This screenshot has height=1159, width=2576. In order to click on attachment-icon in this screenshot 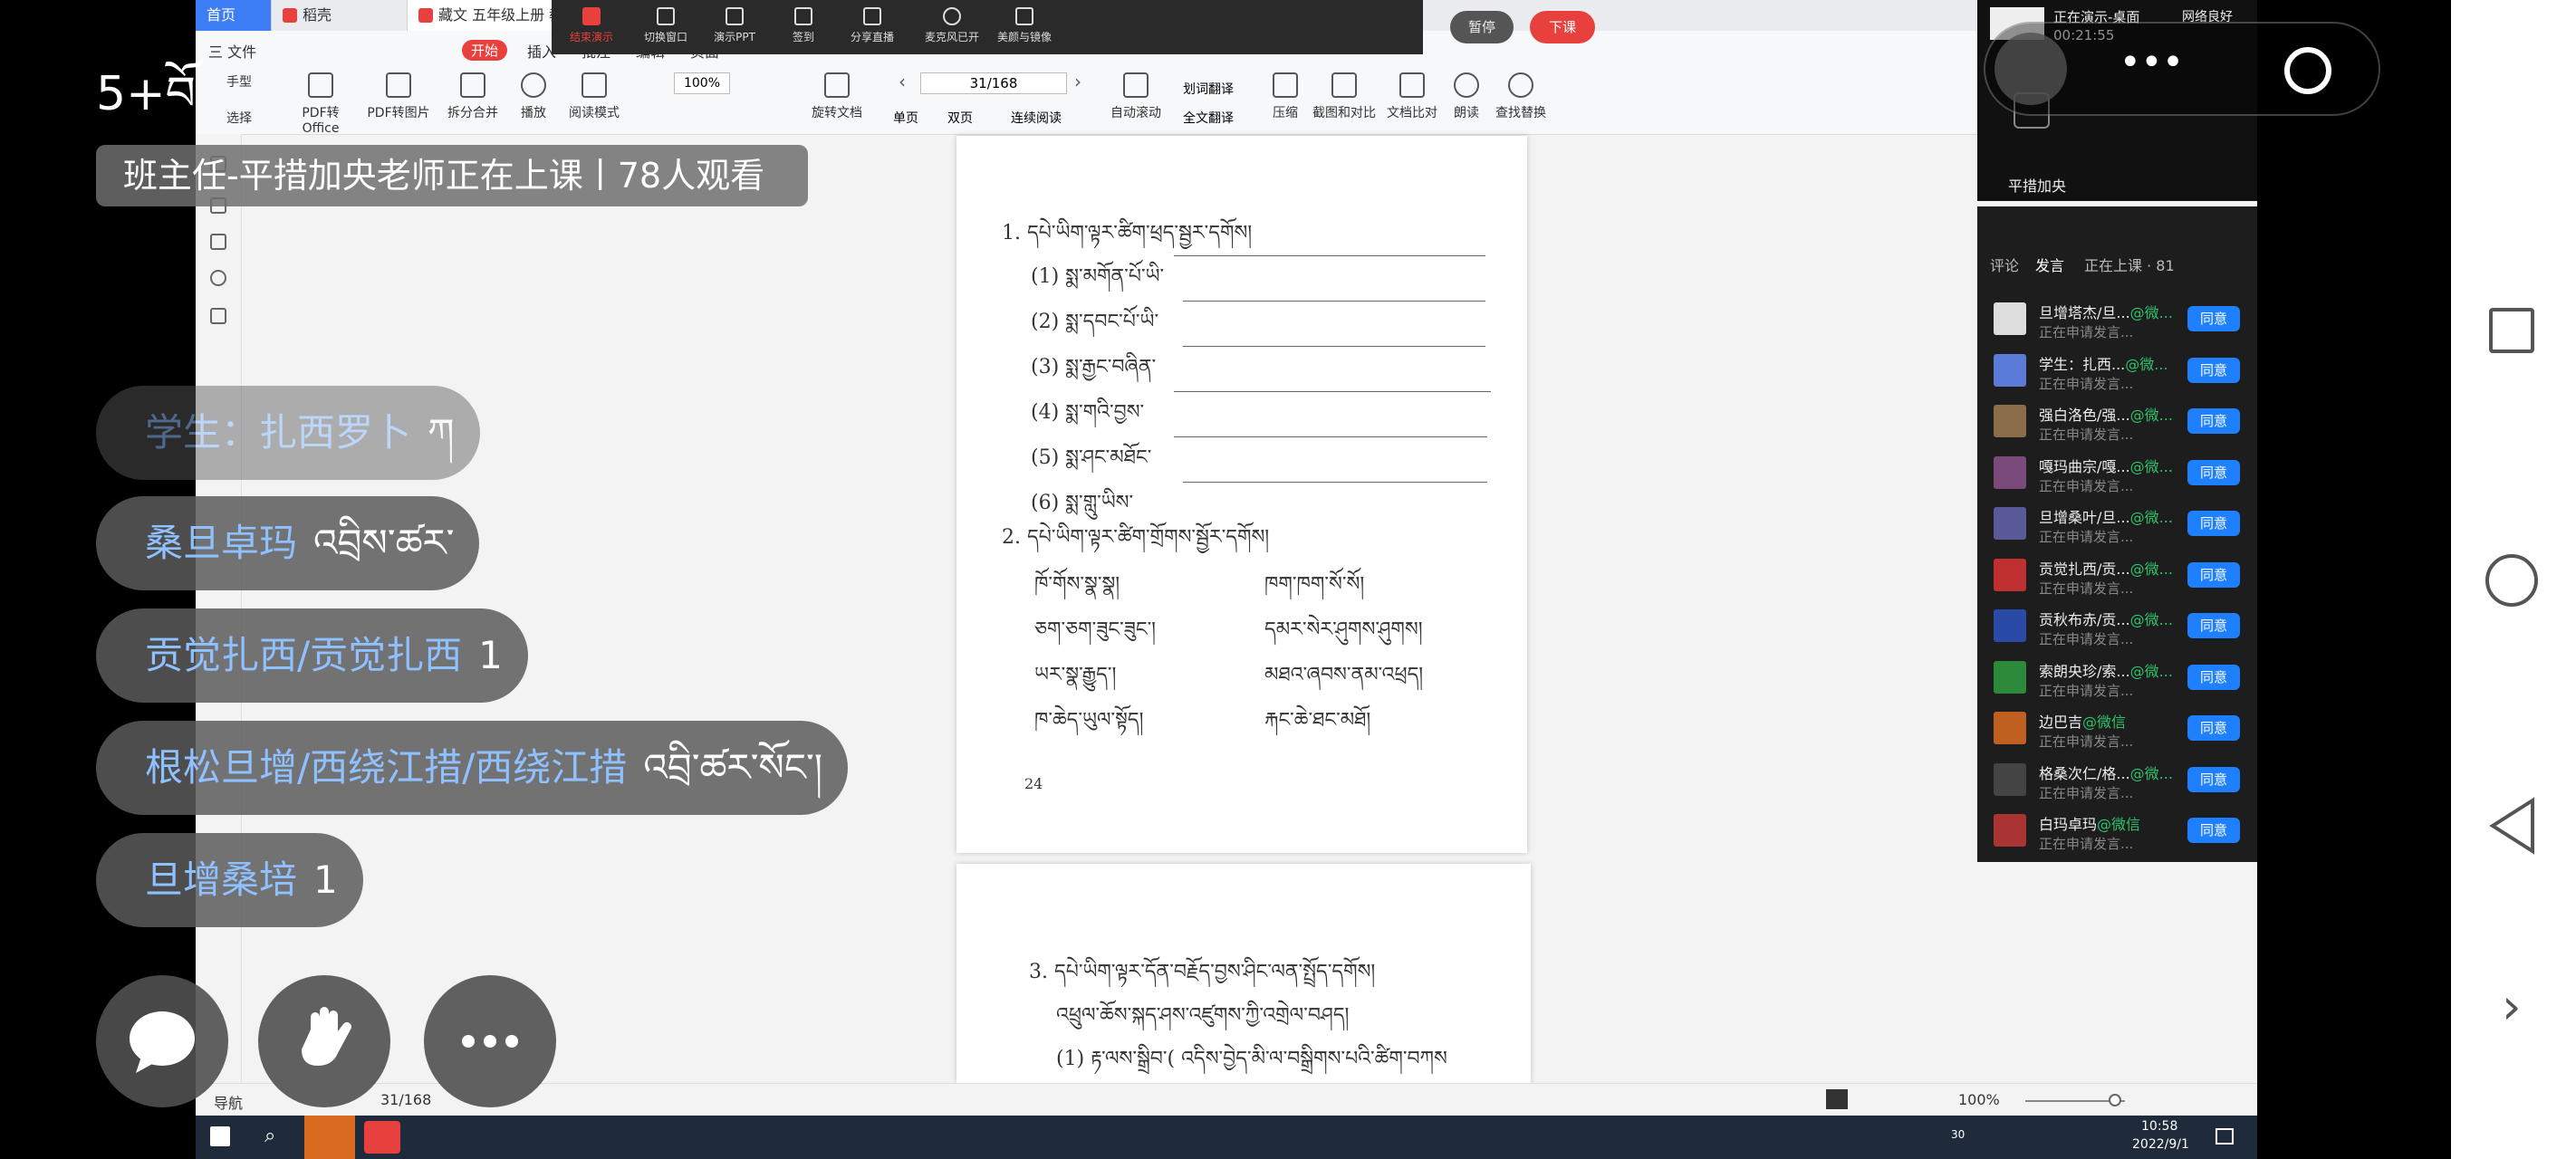, I will do `click(218, 278)`.